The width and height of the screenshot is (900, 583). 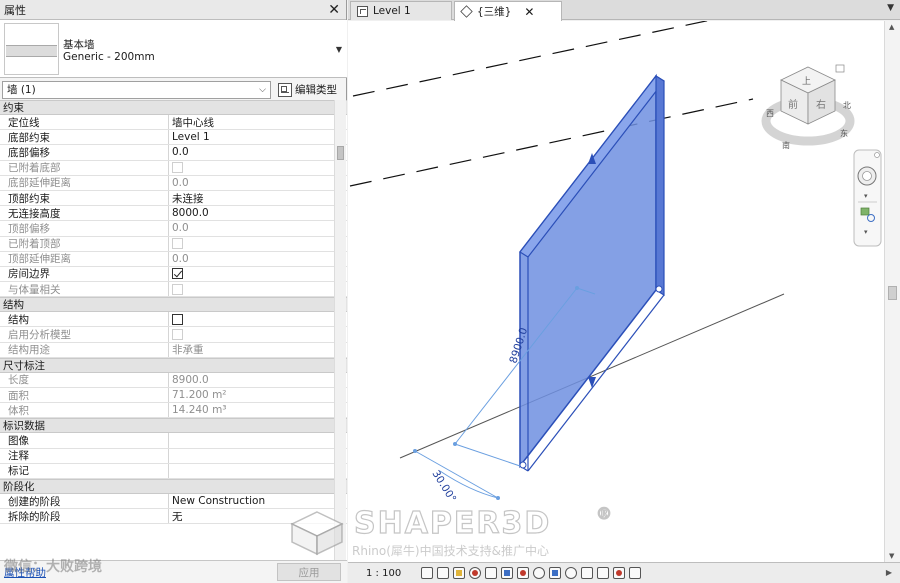 What do you see at coordinates (84, 167) in the screenshot?
I see `property-label: 已附着底部` at bounding box center [84, 167].